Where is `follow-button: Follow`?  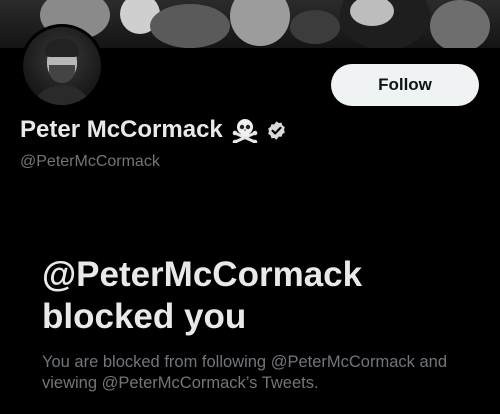
follow-button: Follow is located at coordinates (405, 85).